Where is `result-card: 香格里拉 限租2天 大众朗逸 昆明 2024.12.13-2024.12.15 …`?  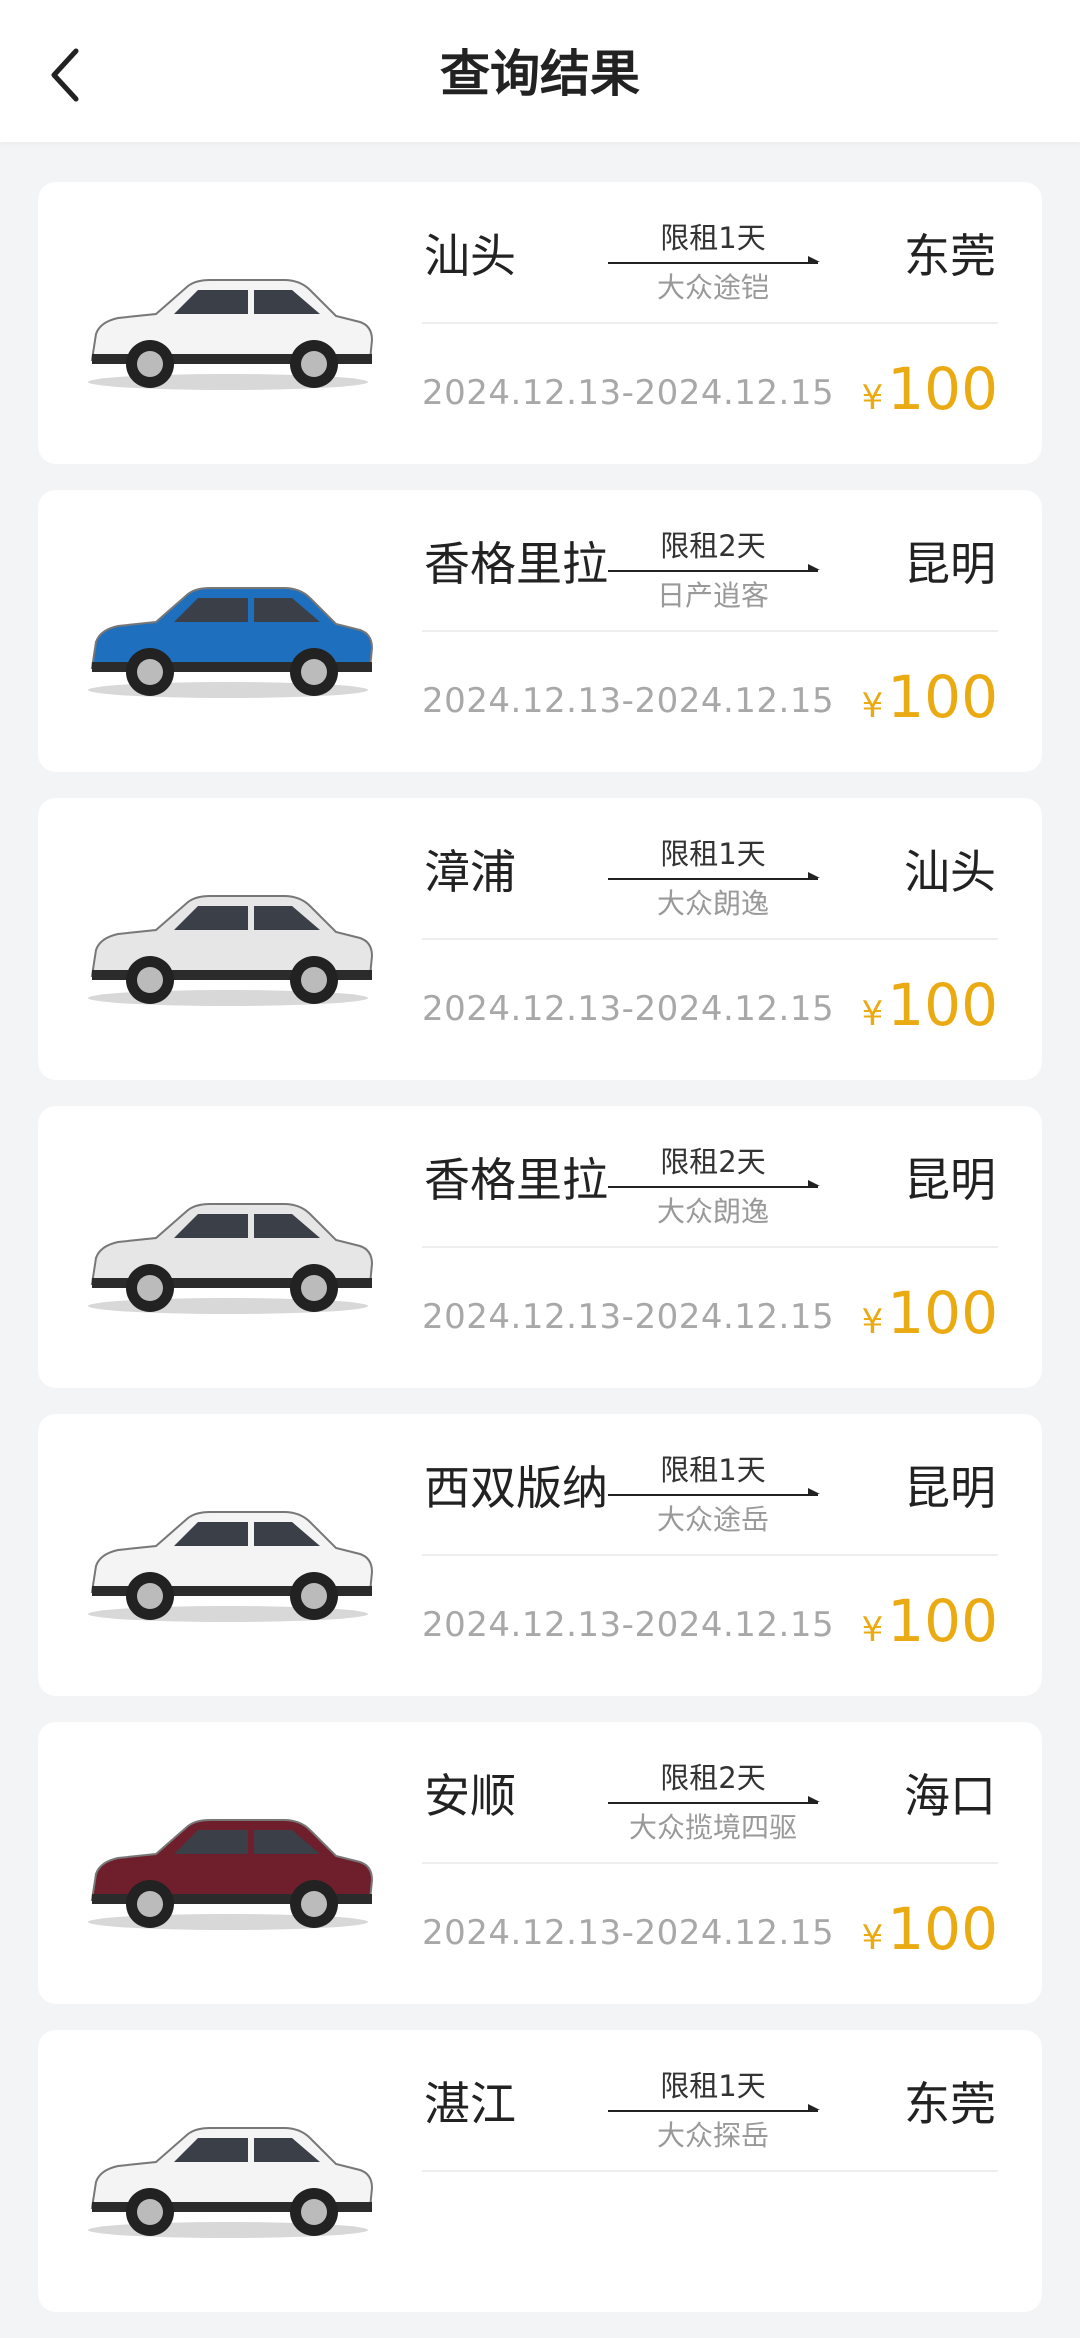
result-card: 香格里拉 限租2天 大众朗逸 昆明 2024.12.13-2024.12.15 … is located at coordinates (540, 1247).